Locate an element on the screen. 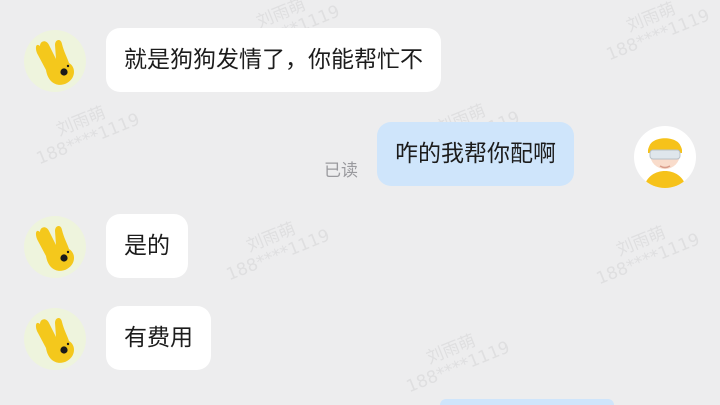  read-status: 已读 is located at coordinates (341, 171).